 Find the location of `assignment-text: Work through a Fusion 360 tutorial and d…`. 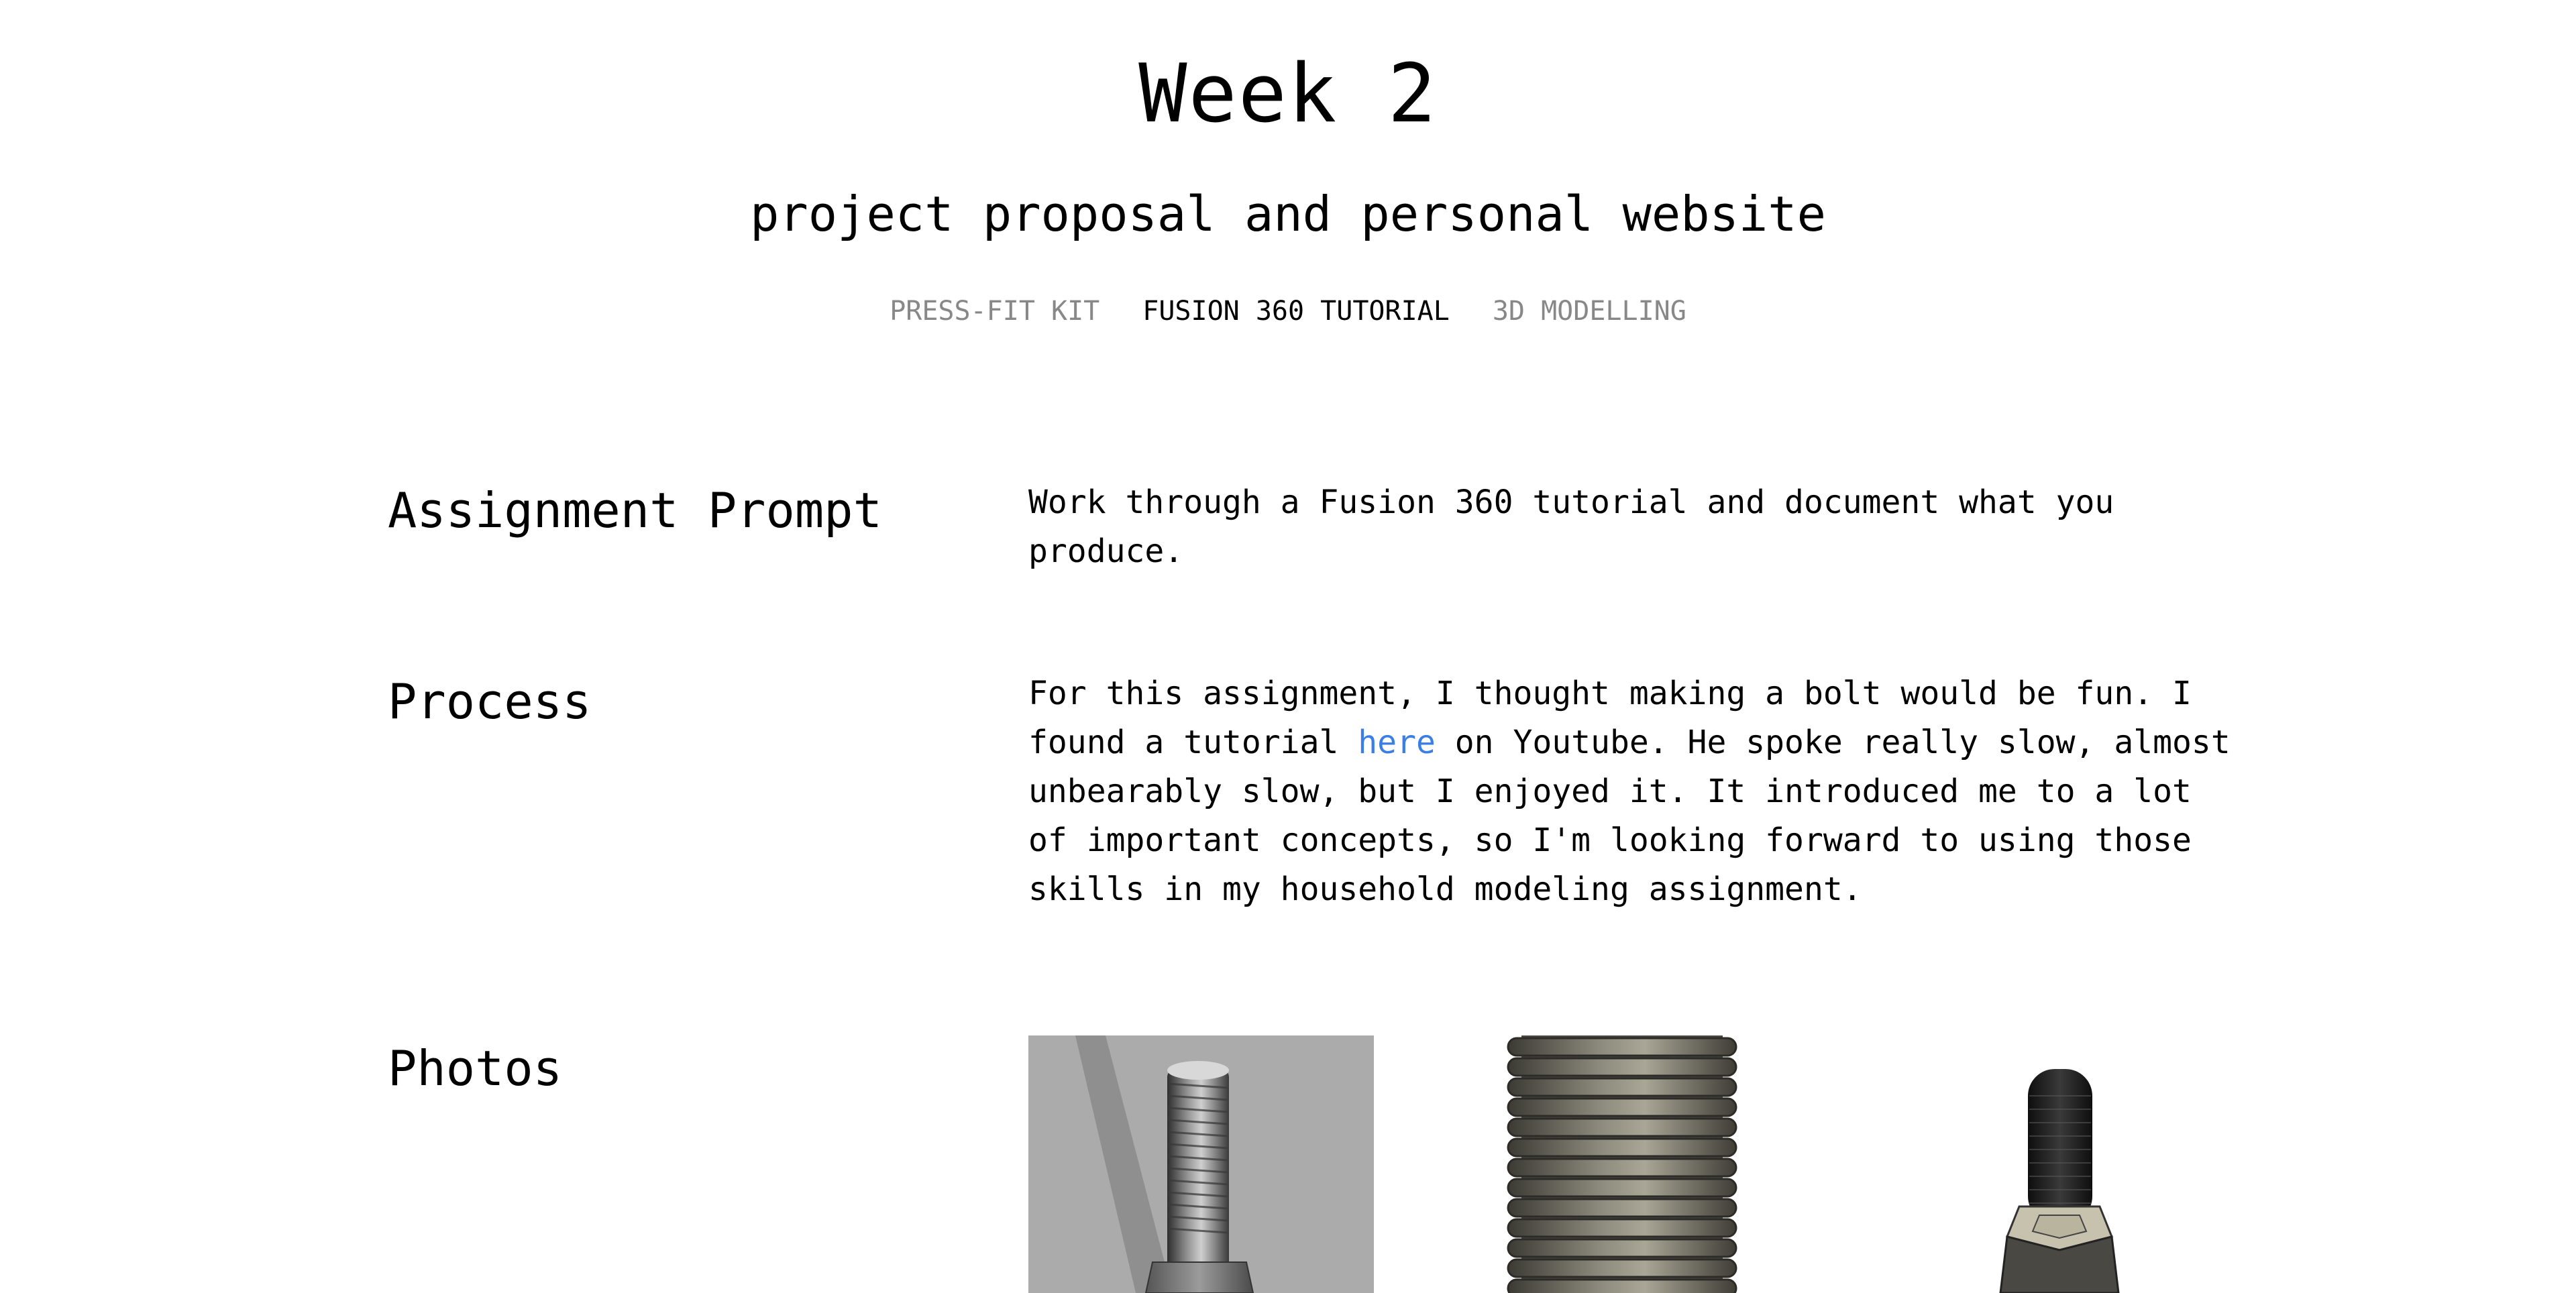

assignment-text: Work through a Fusion 360 tutorial and d… is located at coordinates (1571, 527).